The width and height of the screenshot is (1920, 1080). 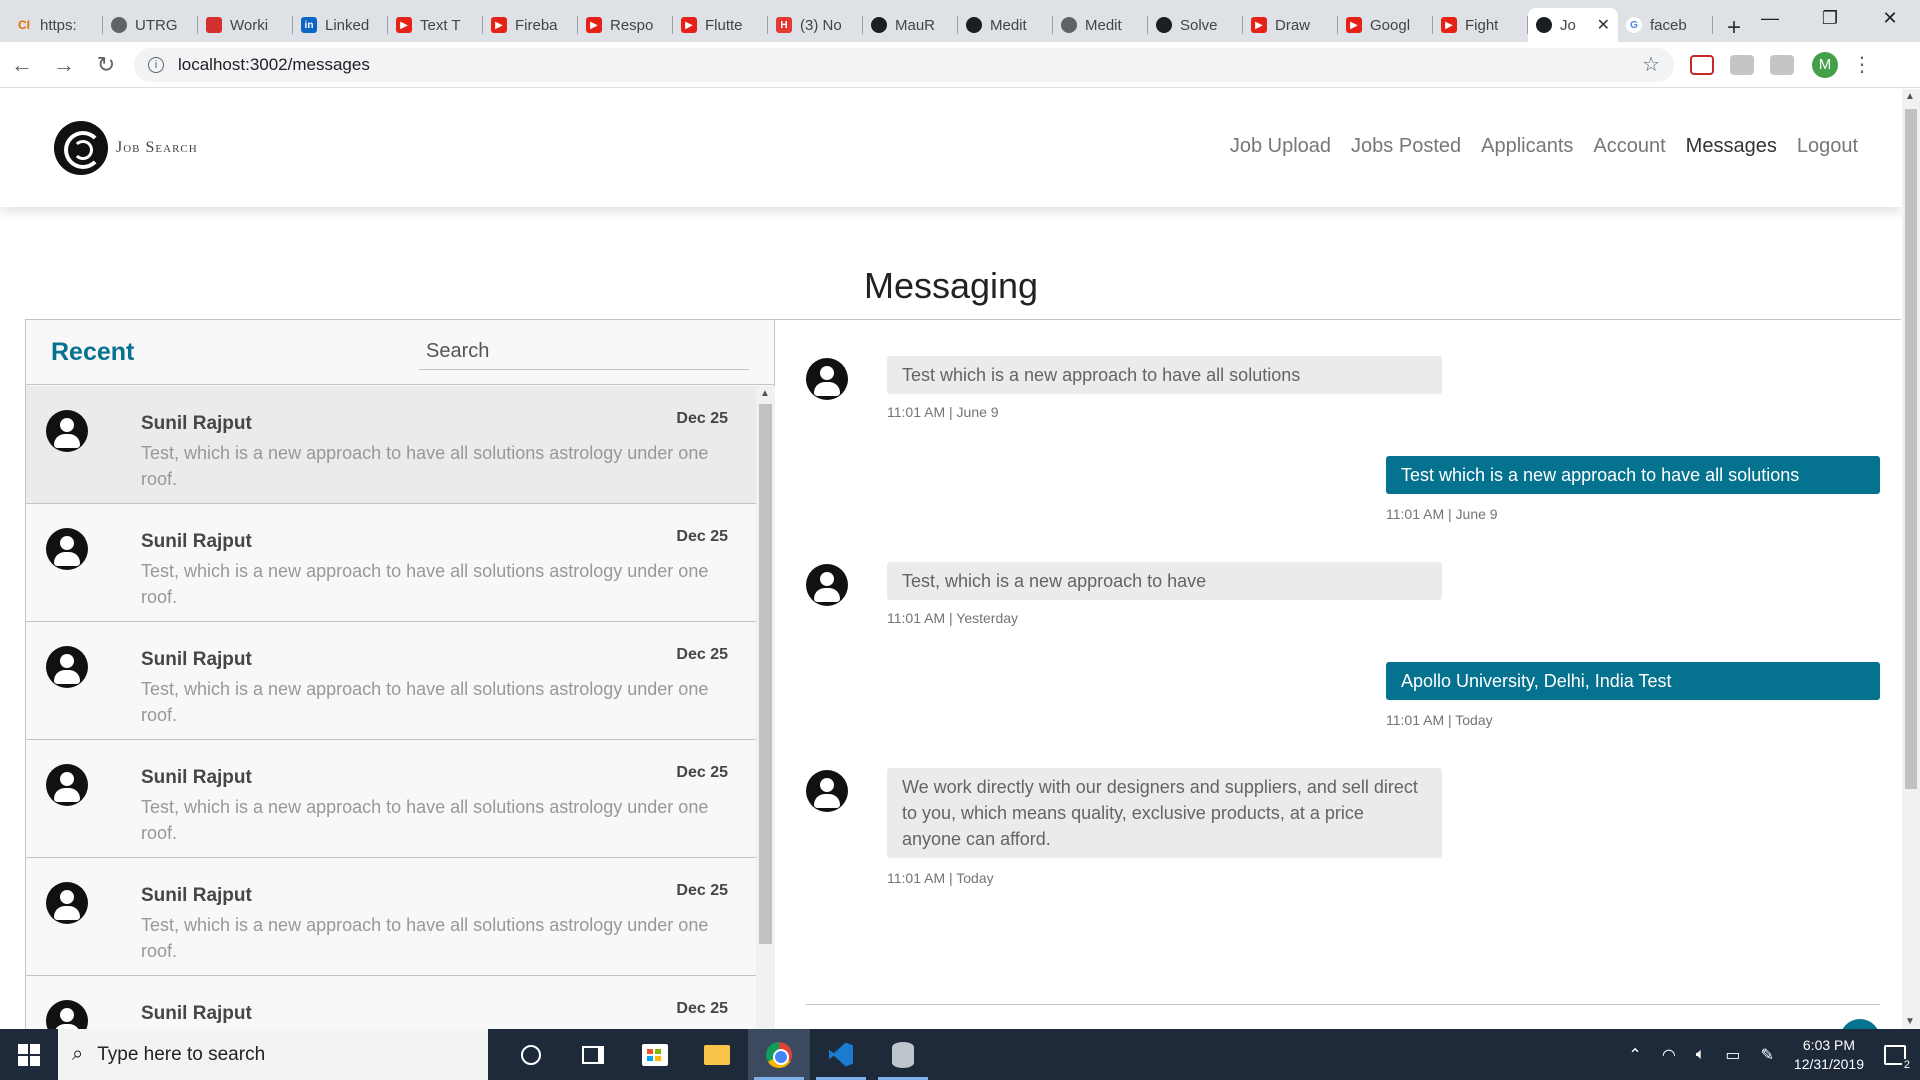 I want to click on folder-icon, so click(x=717, y=1054).